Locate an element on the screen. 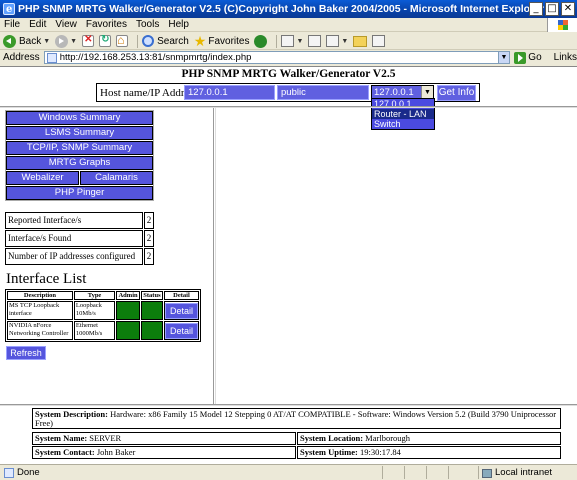 The width and height of the screenshot is (577, 480). status-bar: Done Local intranet is located at coordinates (288, 472).